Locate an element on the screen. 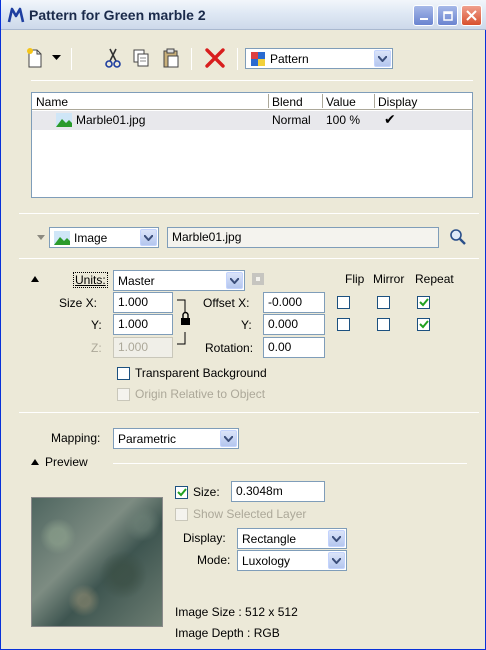 The width and height of the screenshot is (486, 650). cut-button is located at coordinates (113, 58).